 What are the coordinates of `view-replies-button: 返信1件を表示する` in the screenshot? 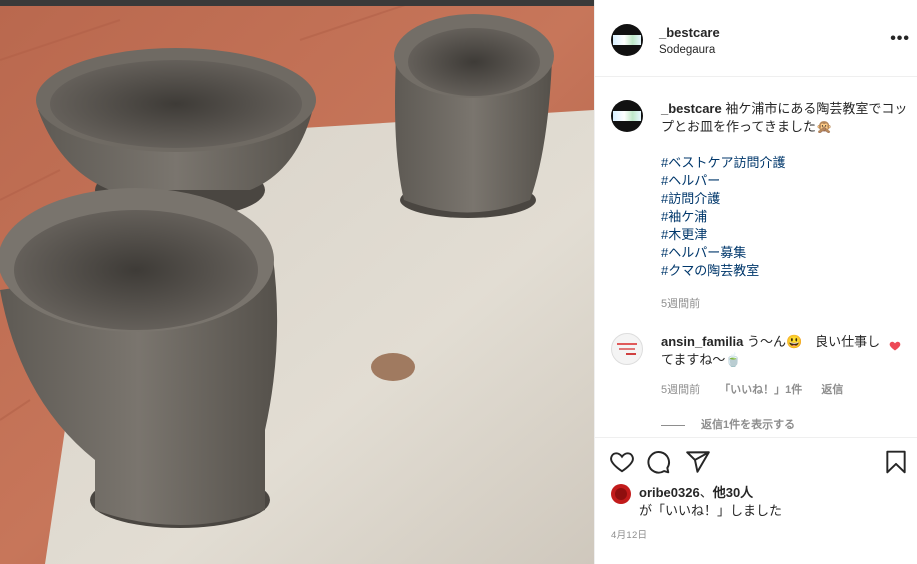 It's located at (728, 424).